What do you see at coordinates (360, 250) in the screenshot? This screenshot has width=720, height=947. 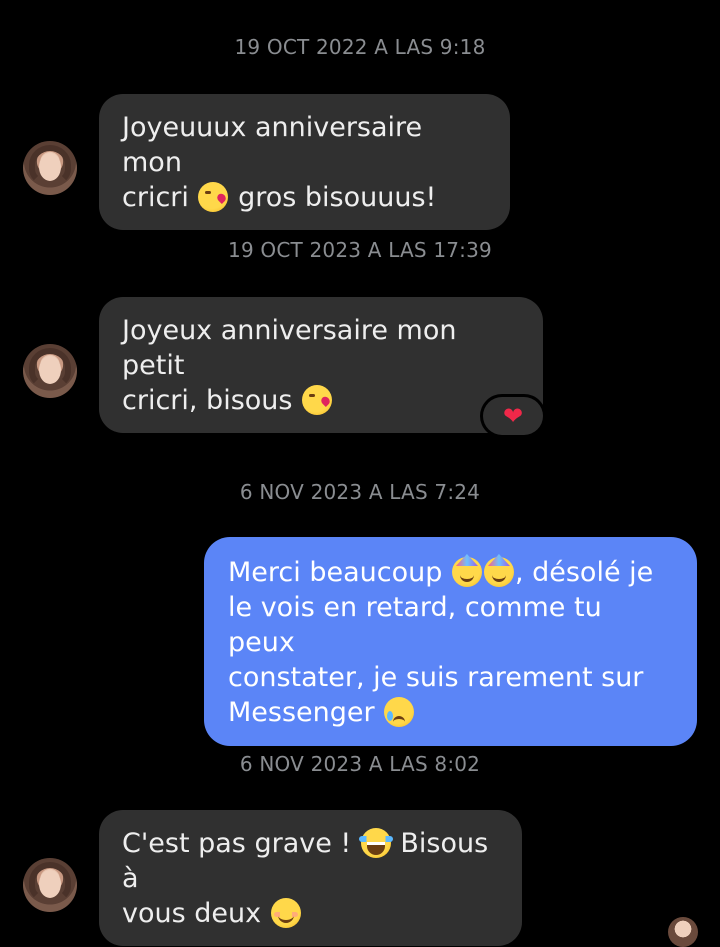 I see `timestamp: 19 OCT 2023 A LAS 17:39` at bounding box center [360, 250].